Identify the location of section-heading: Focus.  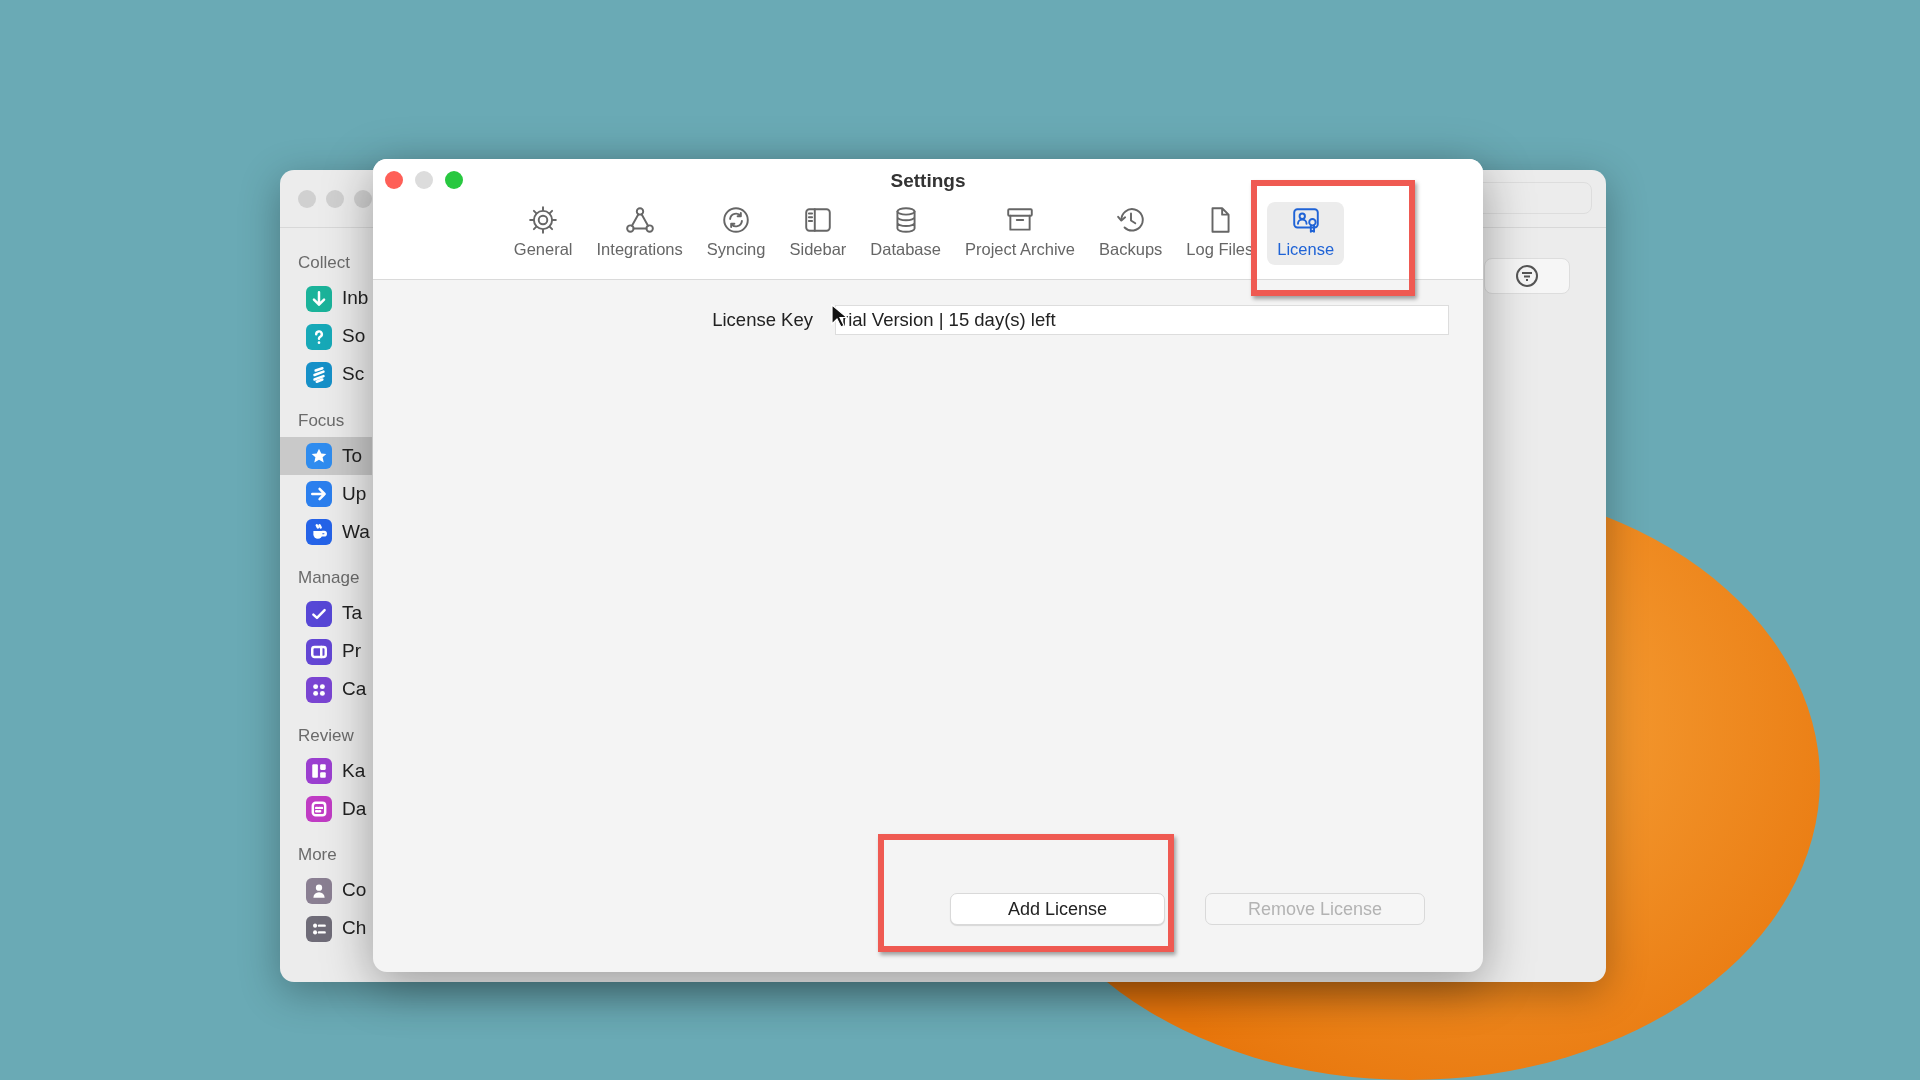
(321, 420).